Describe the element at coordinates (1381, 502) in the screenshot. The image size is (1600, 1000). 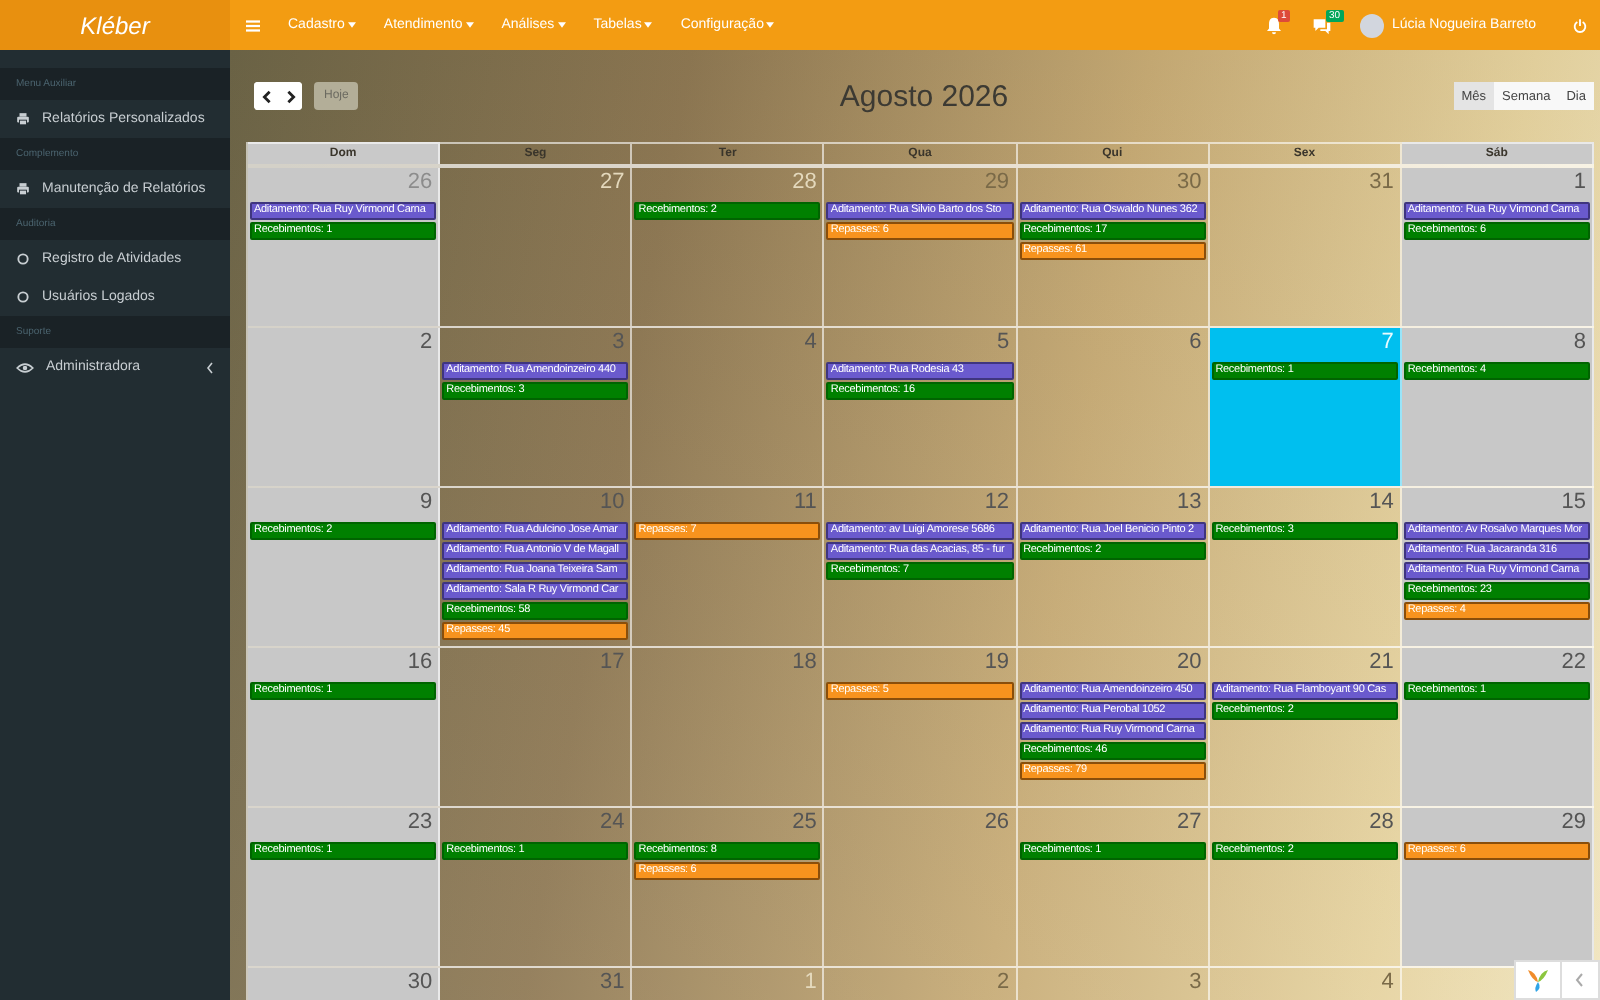
I see `day-number: 14` at that location.